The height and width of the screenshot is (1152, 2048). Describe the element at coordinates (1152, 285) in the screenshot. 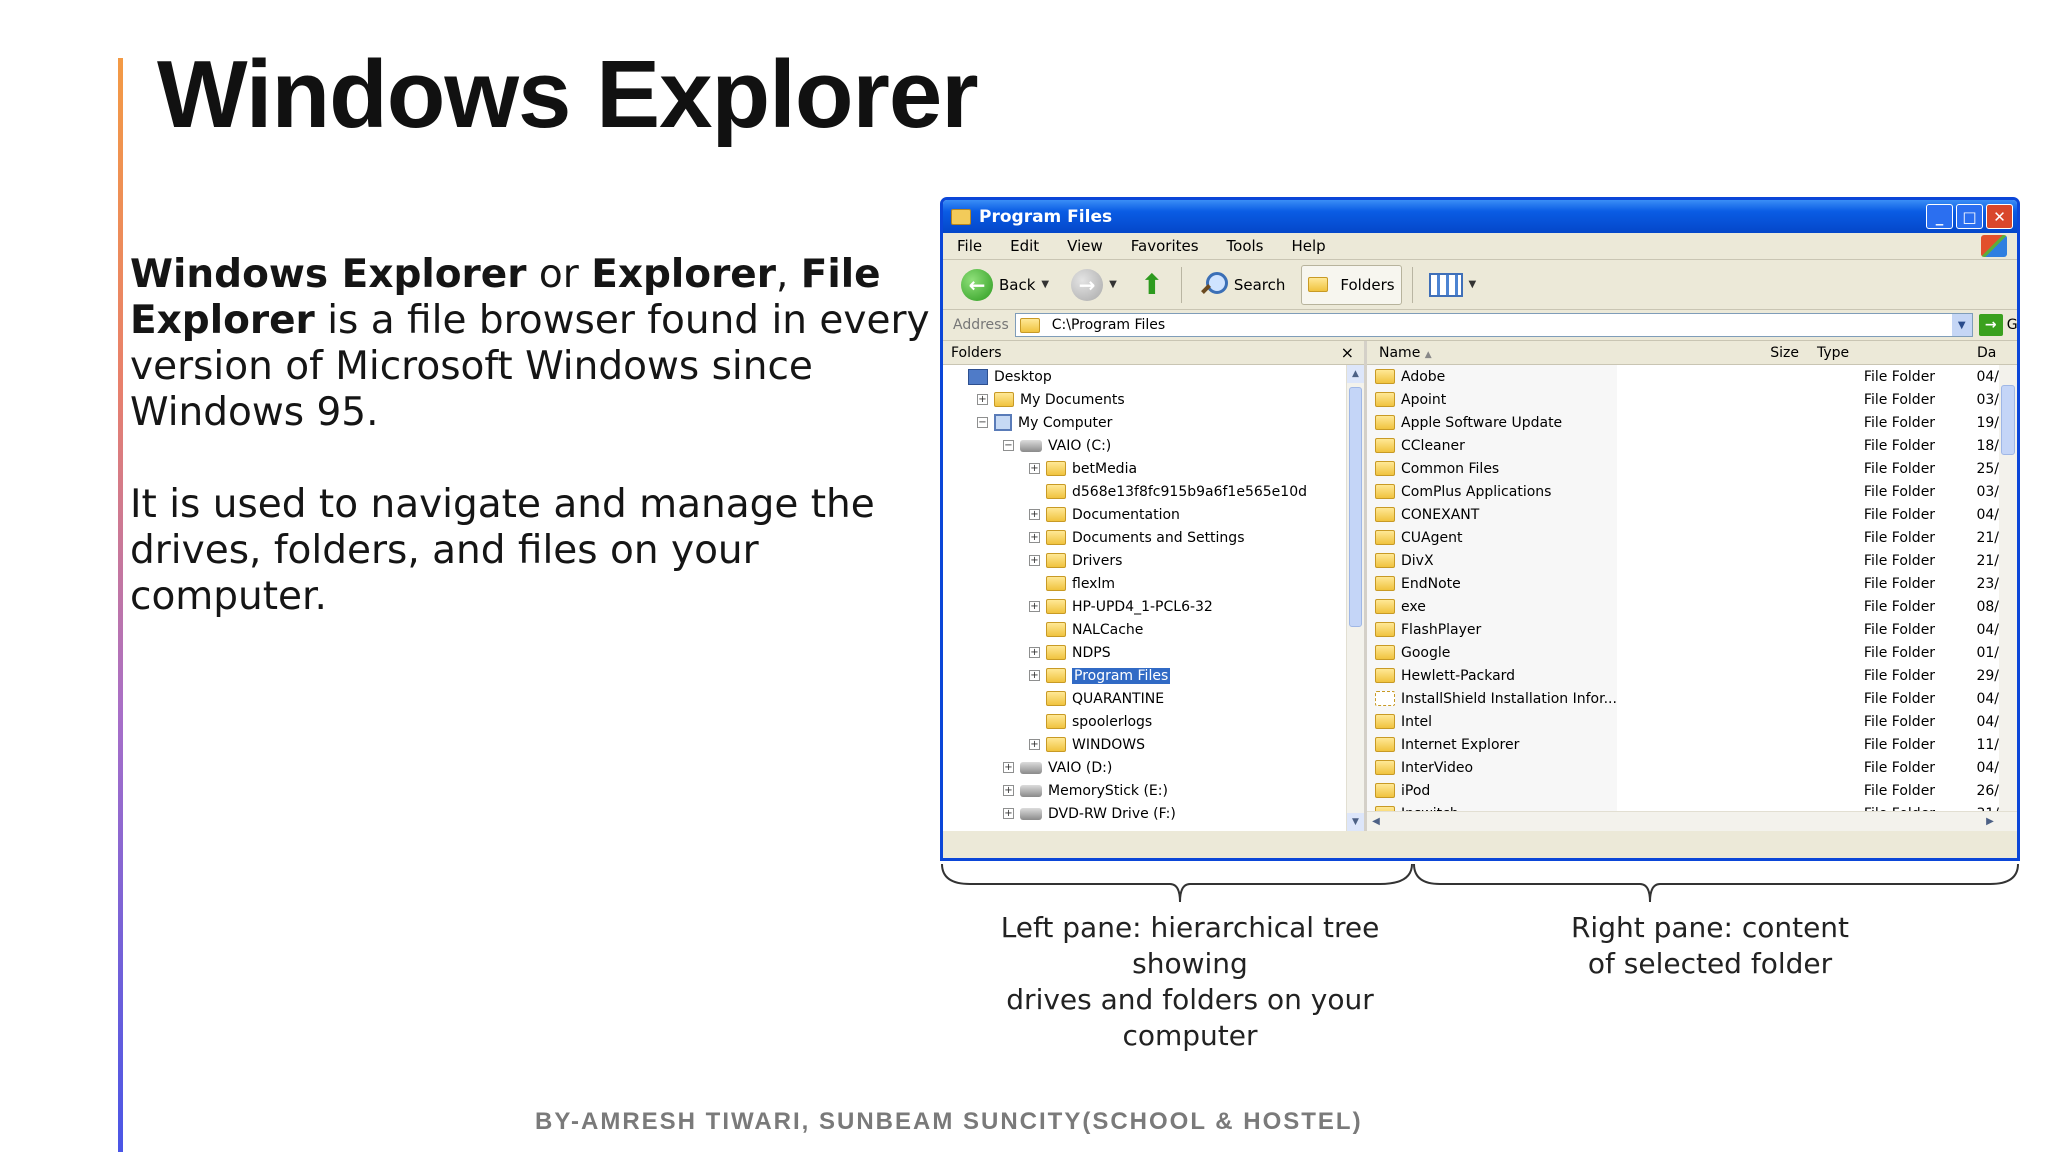

I see `up-button: ⬆` at that location.